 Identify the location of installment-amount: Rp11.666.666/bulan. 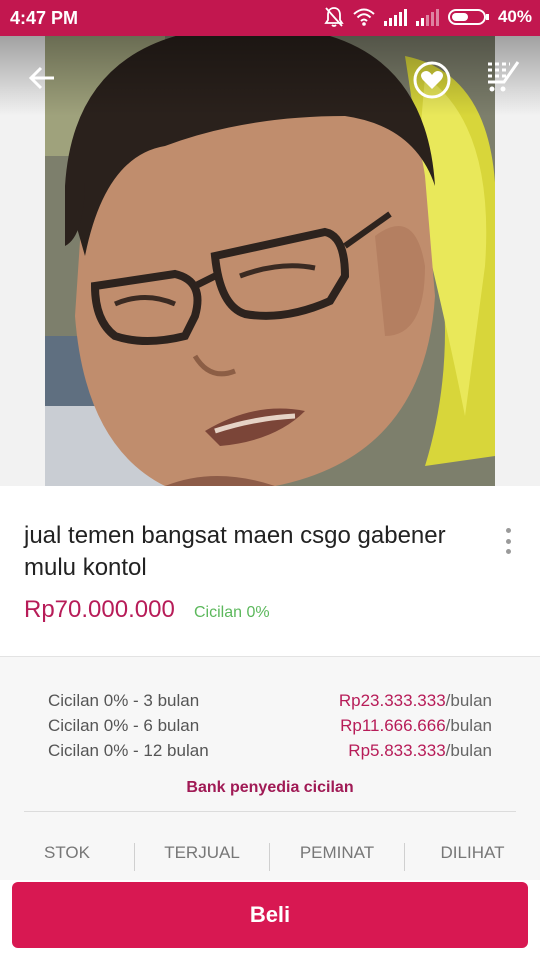
(416, 726).